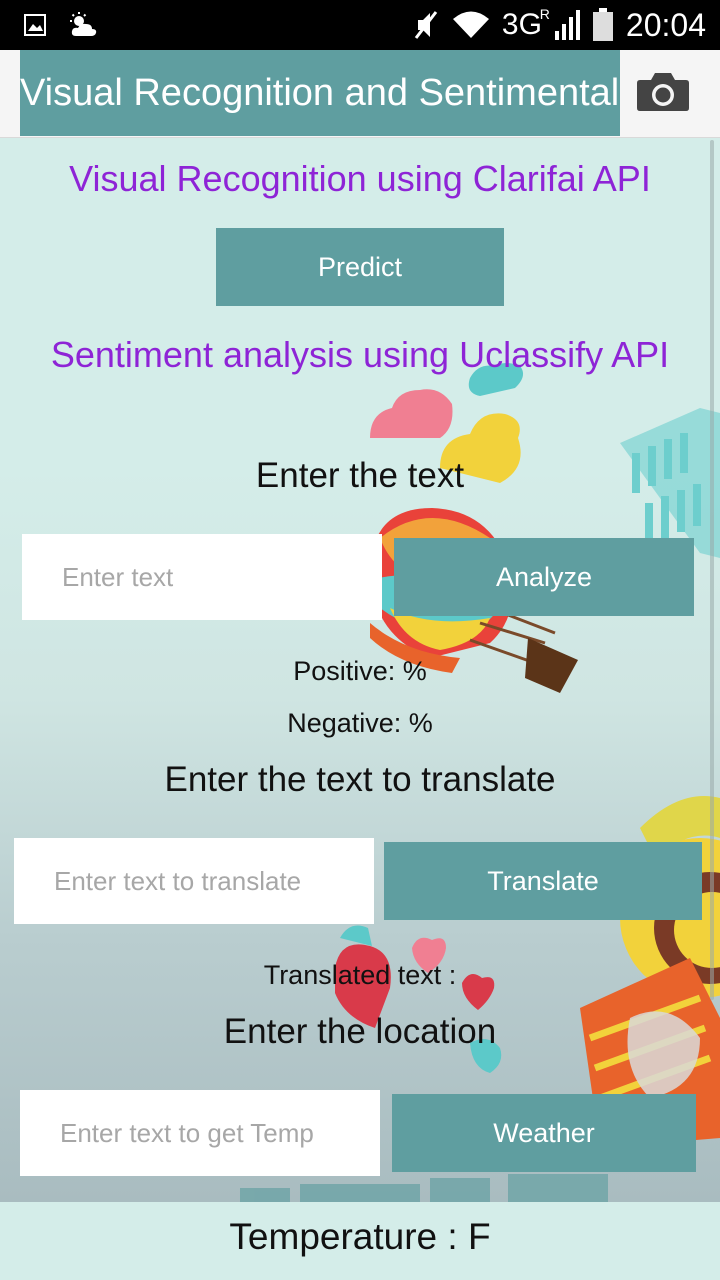 This screenshot has width=720, height=1280. What do you see at coordinates (543, 881) in the screenshot?
I see `translate-button: Translate` at bounding box center [543, 881].